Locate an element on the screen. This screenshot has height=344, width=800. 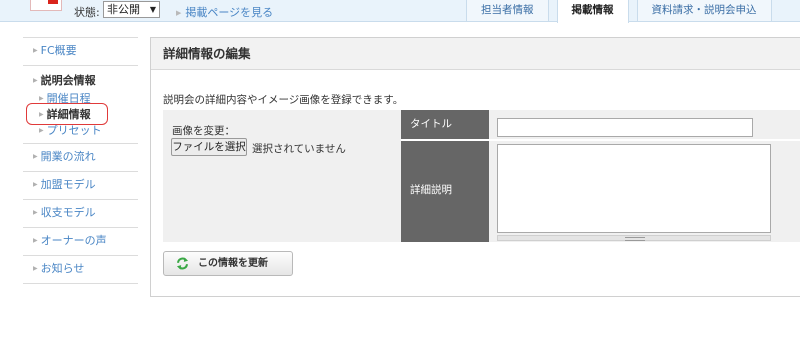
refresh-icon is located at coordinates (182, 263).